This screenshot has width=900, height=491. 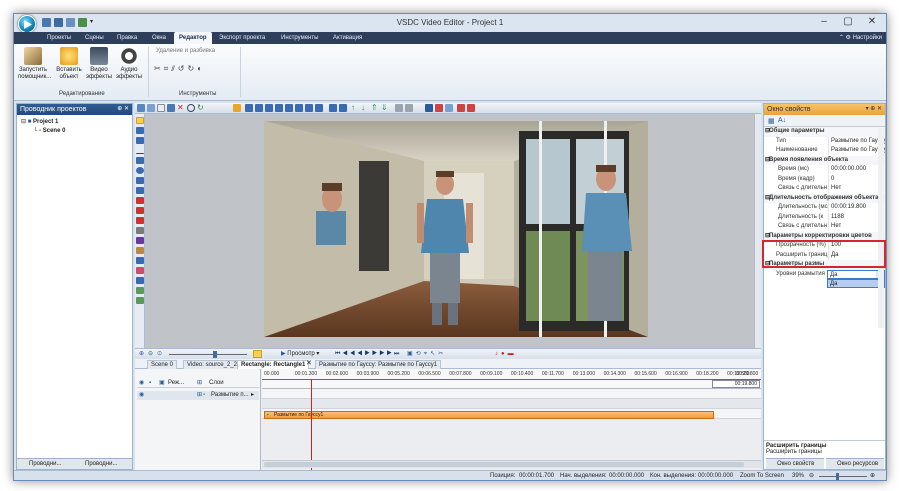 I want to click on property-row: Длительность (к 1188, so click(x=824, y=217).